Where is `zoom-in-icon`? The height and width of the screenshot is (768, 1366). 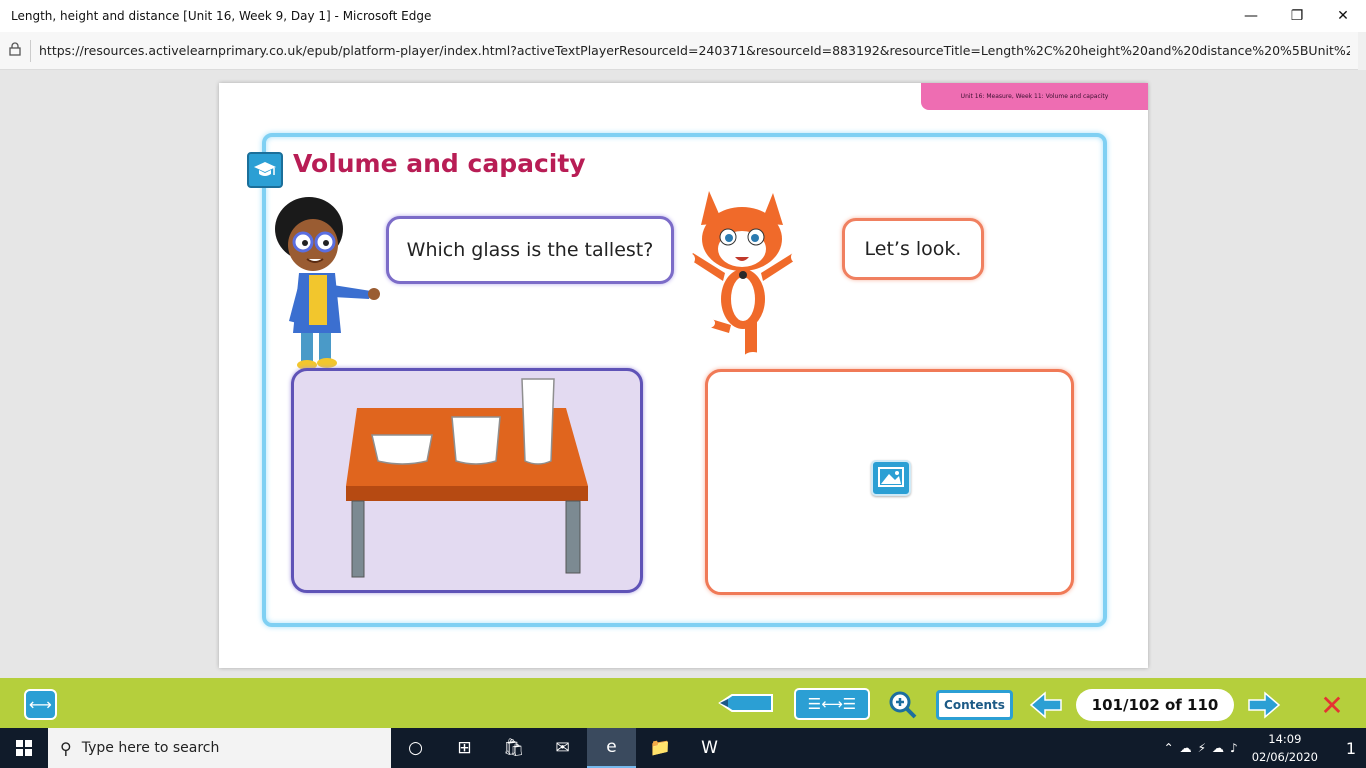 zoom-in-icon is located at coordinates (903, 705).